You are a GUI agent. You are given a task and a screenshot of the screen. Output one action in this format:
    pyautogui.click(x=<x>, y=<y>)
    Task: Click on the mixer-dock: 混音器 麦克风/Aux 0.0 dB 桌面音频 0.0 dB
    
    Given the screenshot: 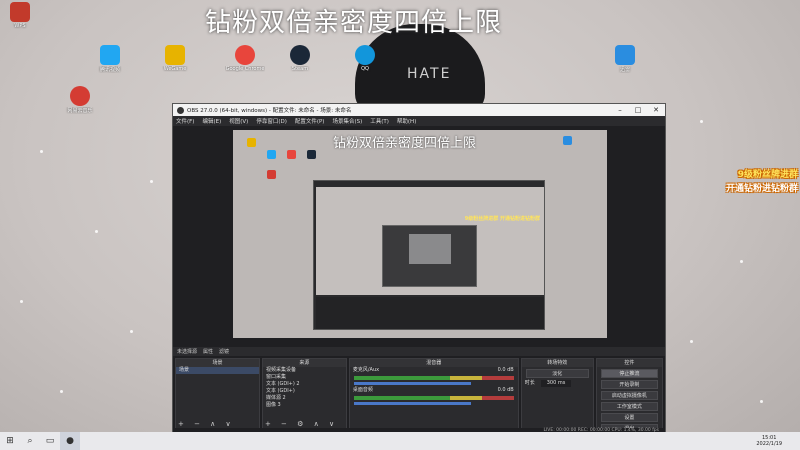 What is the action you would take?
    pyautogui.click(x=433, y=394)
    